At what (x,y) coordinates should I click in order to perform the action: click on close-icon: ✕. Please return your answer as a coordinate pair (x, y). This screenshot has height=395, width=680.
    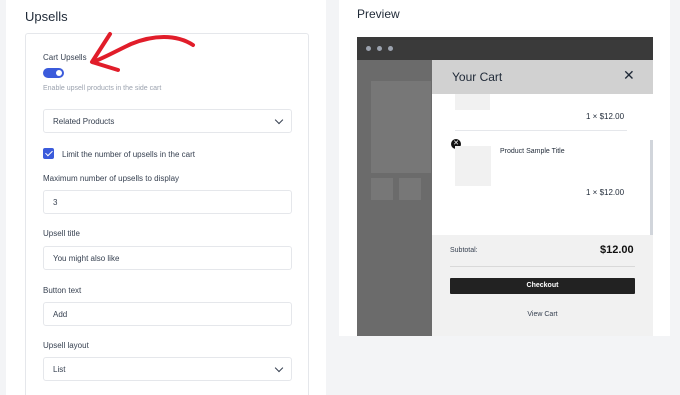
    Looking at the image, I should click on (629, 75).